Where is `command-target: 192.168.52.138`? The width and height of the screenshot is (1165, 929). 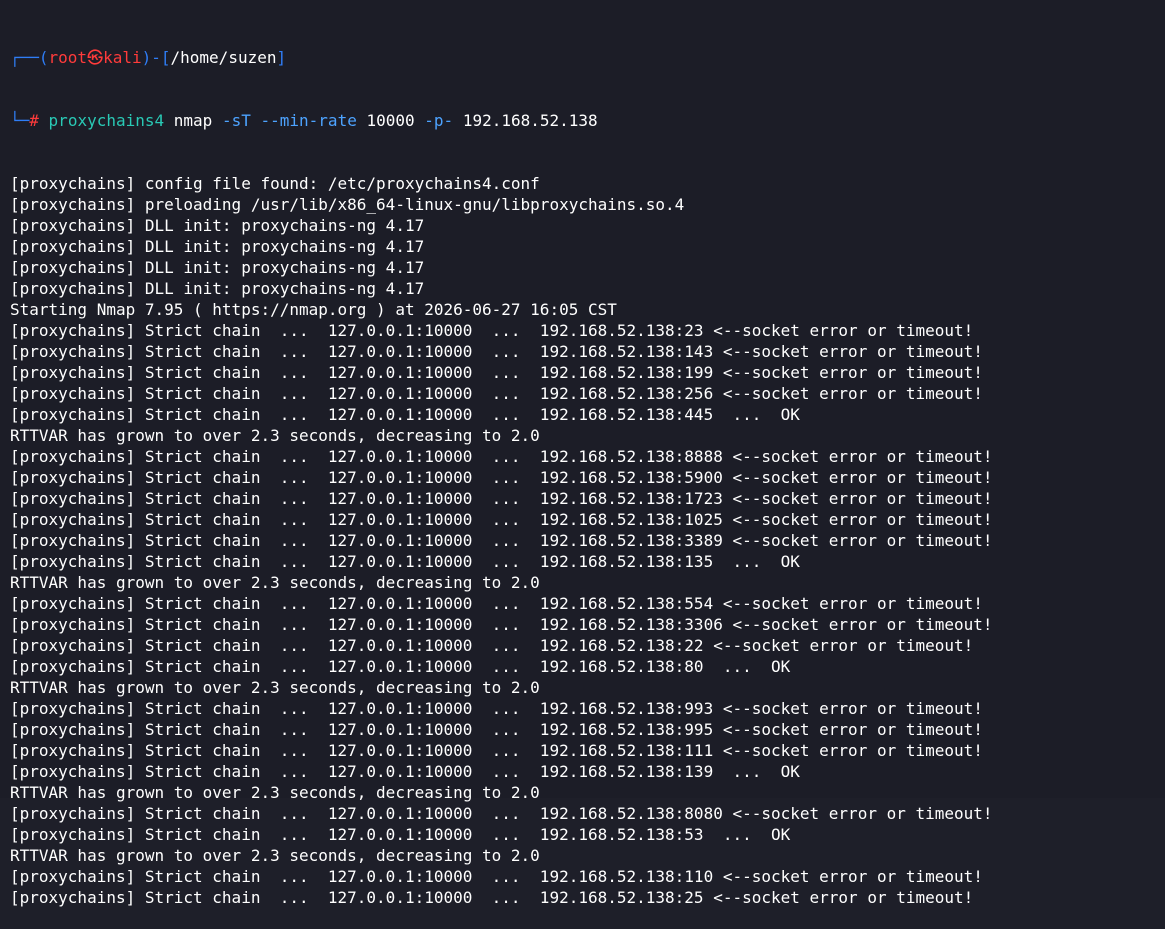 command-target: 192.168.52.138 is located at coordinates (530, 120).